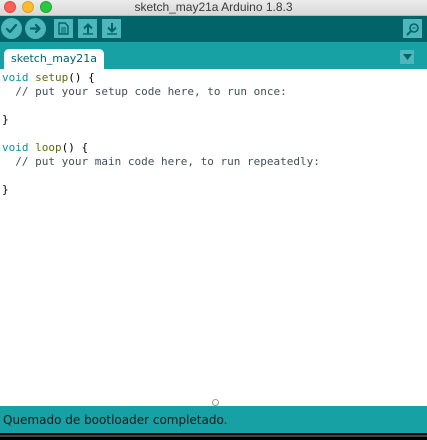 Image resolution: width=427 pixels, height=440 pixels. I want to click on status-message: Quemado de bootloader completado., so click(115, 420).